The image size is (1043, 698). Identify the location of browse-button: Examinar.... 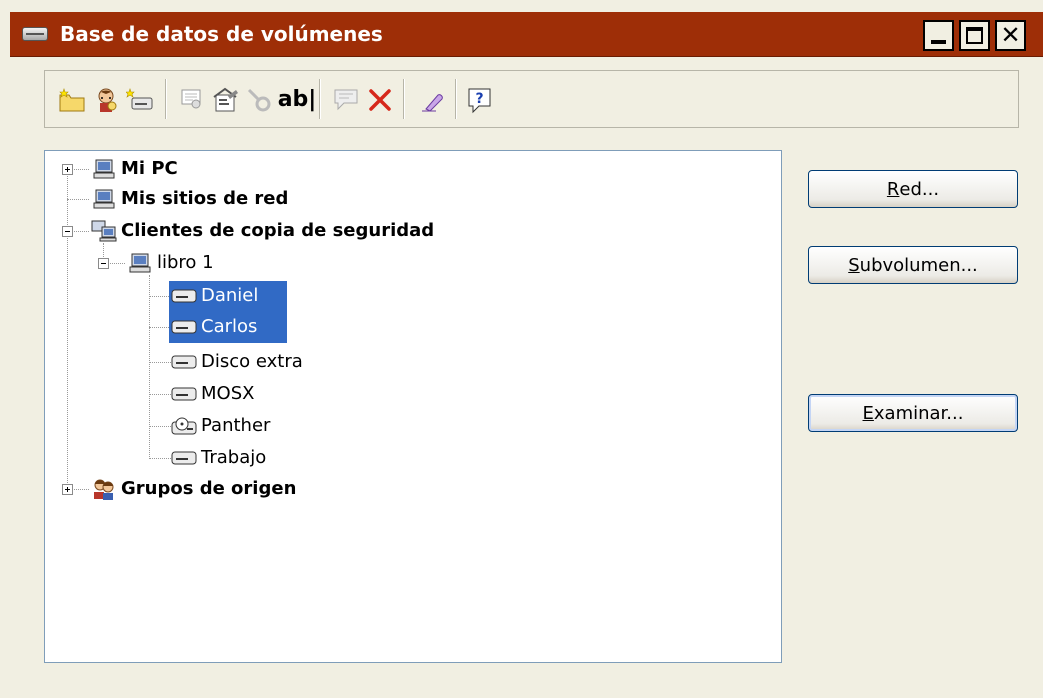
(913, 413).